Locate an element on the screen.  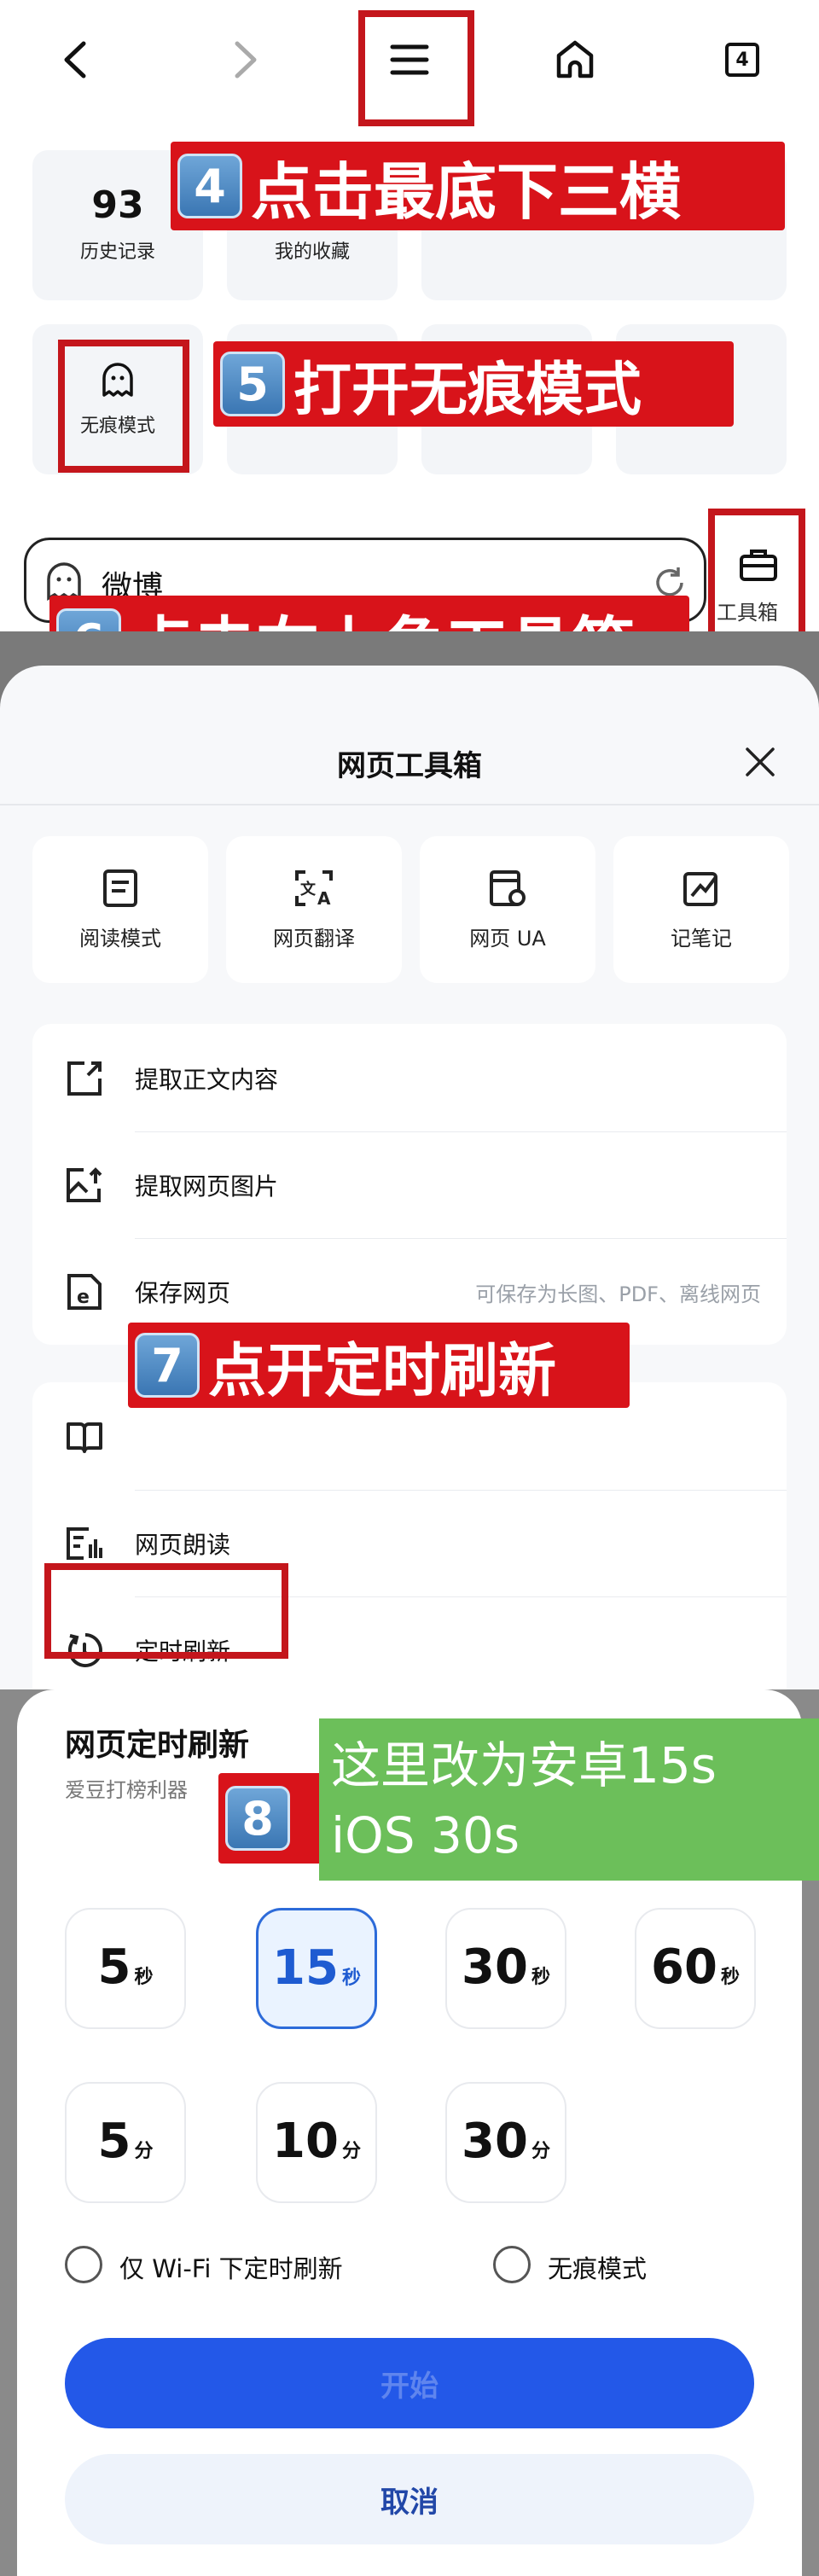
extract-text-row: 提取正文内容 is located at coordinates (409, 1078).